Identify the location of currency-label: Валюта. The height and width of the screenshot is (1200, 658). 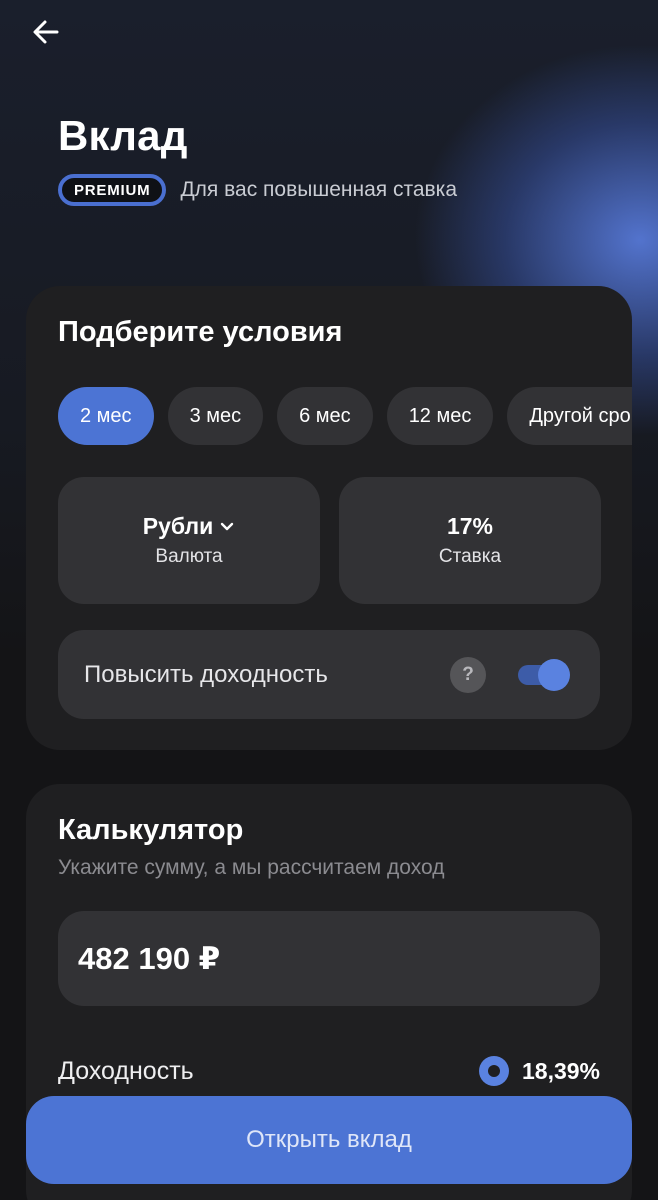
(189, 556).